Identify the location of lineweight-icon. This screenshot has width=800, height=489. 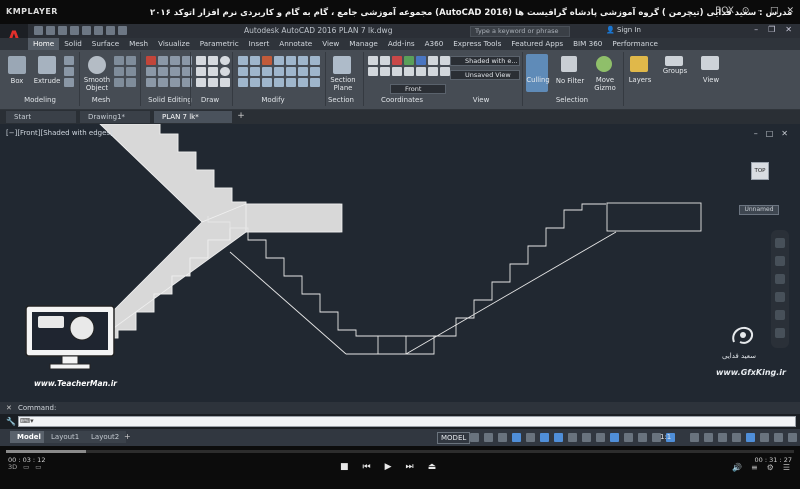
(572, 437).